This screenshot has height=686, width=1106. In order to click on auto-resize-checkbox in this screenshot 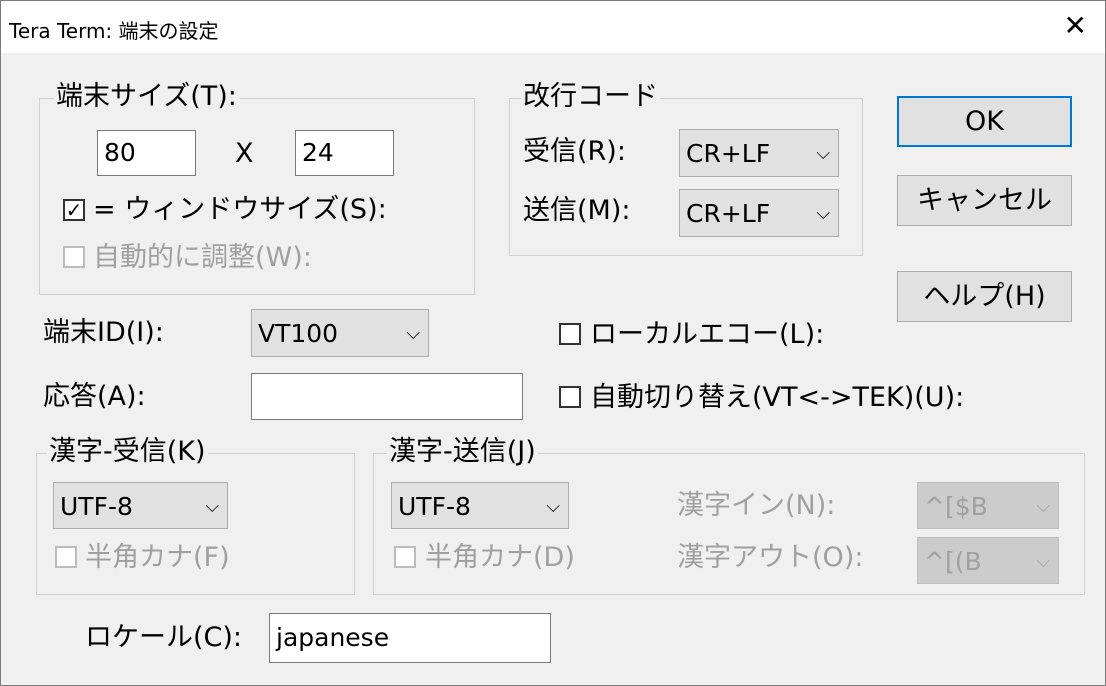, I will do `click(74, 257)`.